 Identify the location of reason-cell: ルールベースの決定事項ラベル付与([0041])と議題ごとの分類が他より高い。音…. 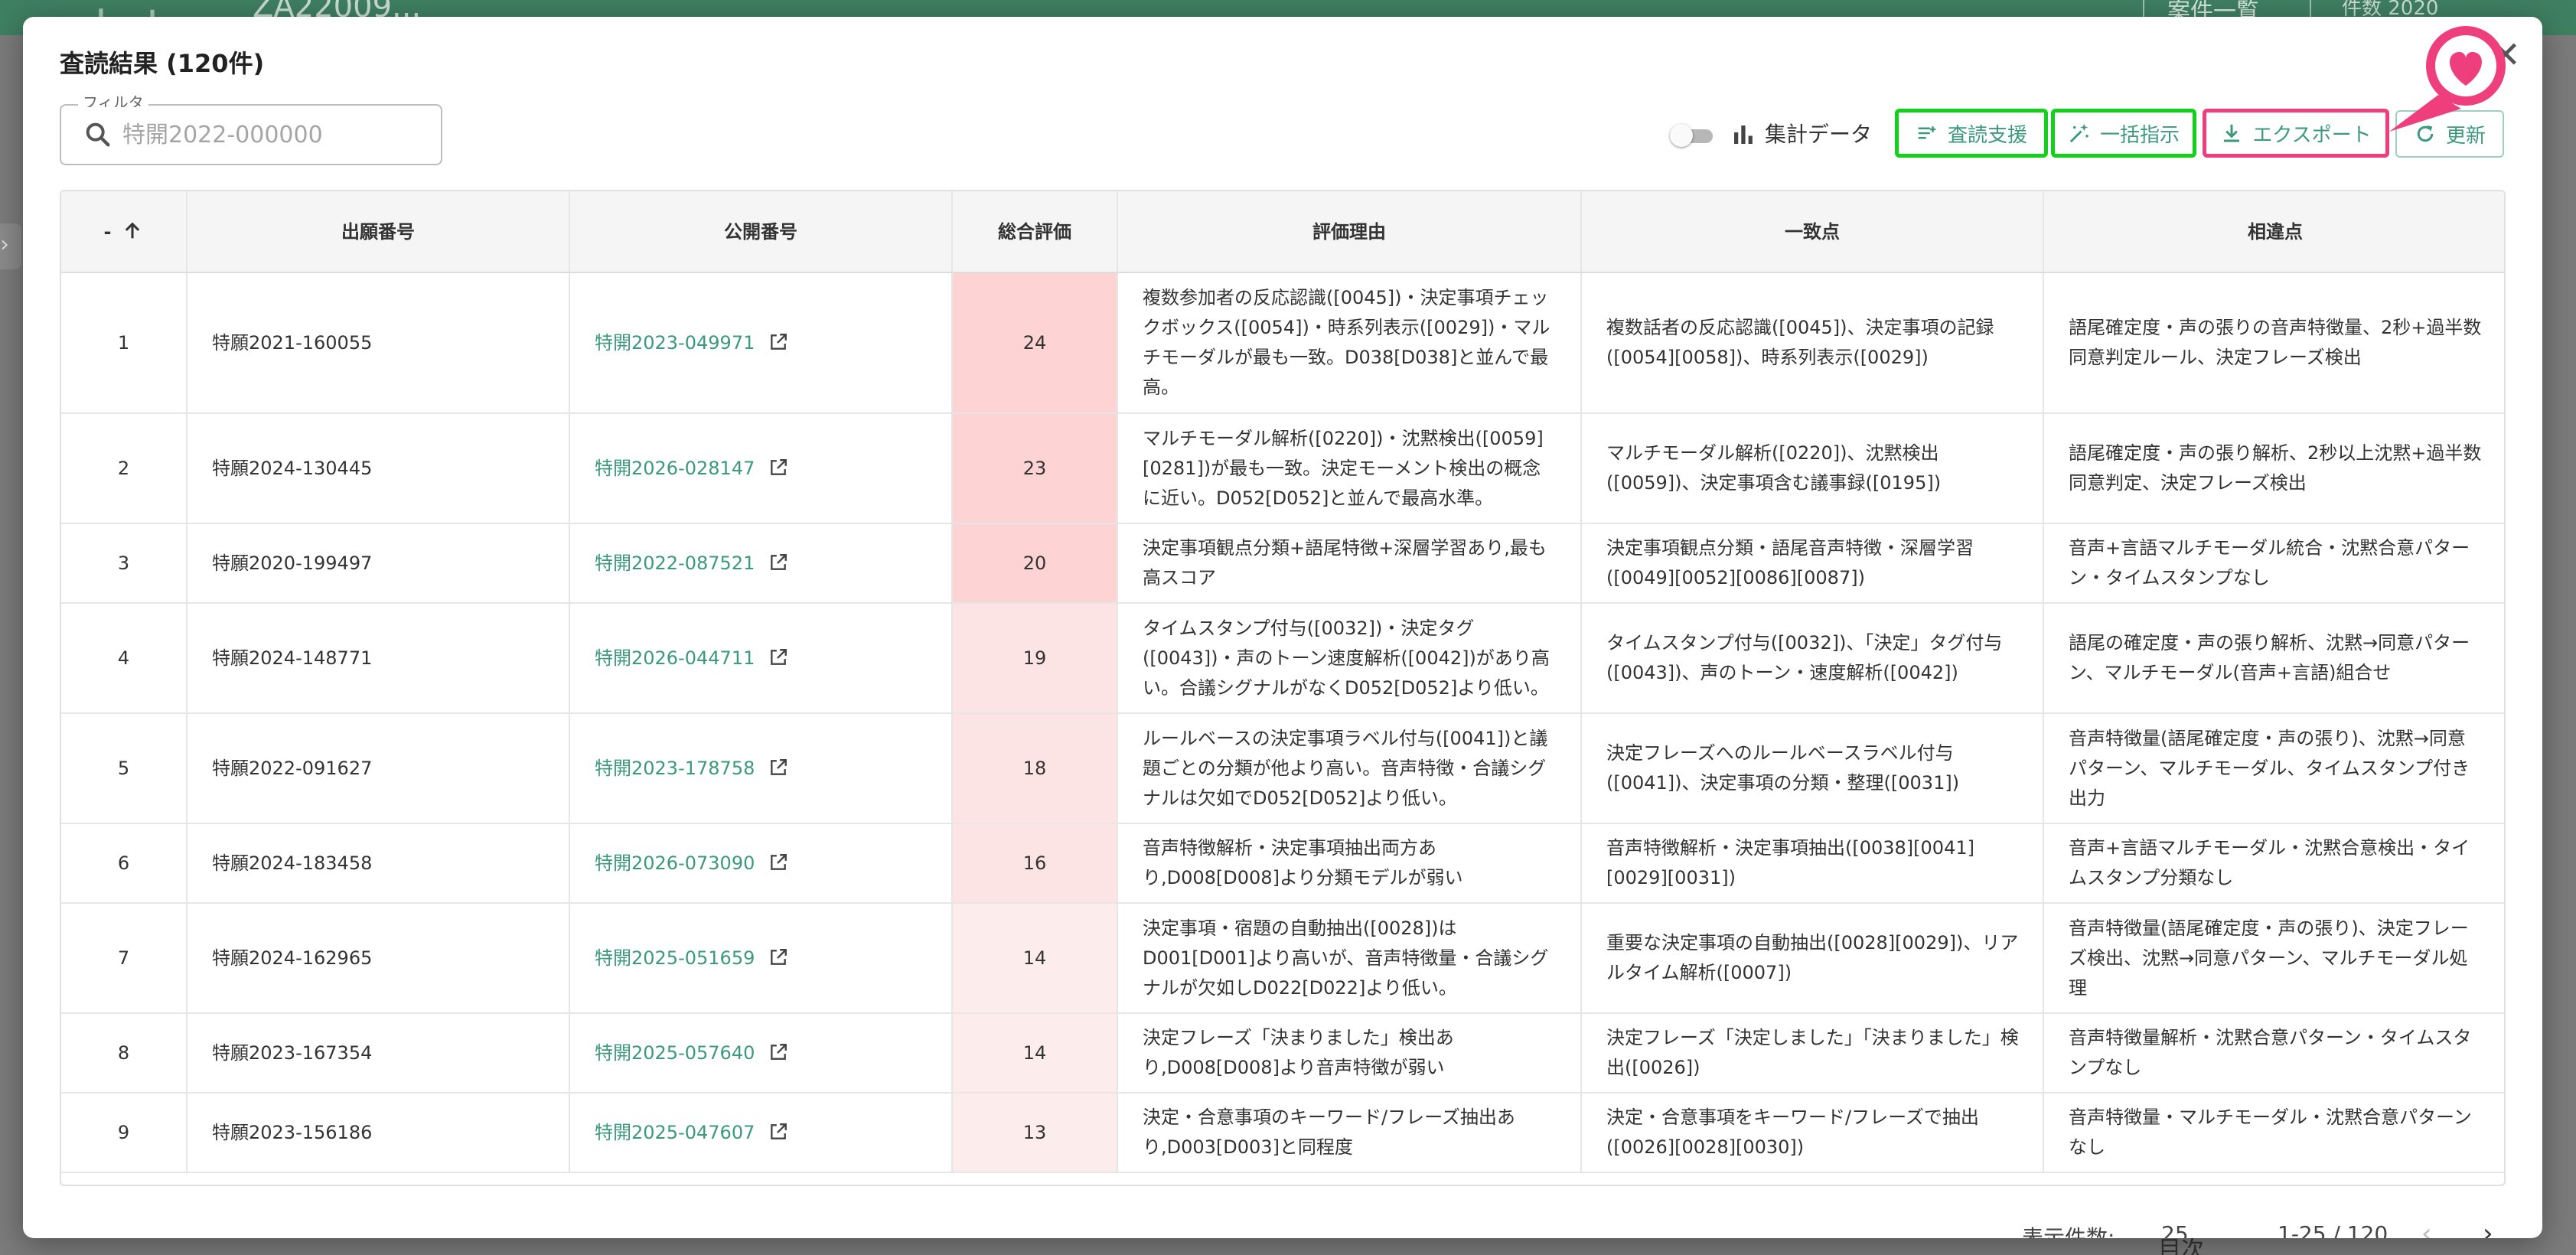
(1350, 768).